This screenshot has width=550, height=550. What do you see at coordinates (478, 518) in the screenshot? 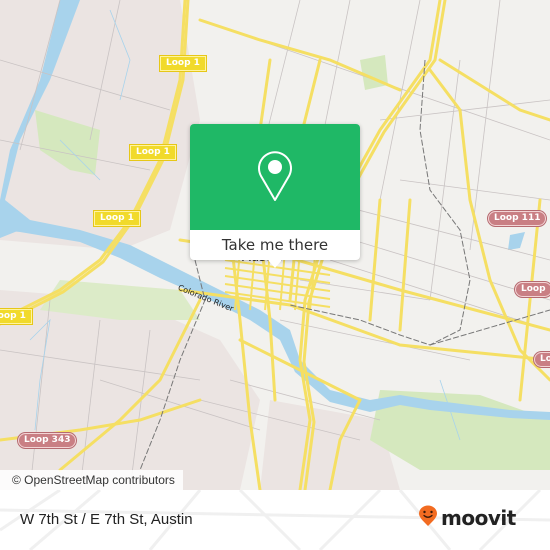
I see `moovit-wordmark: moovit` at bounding box center [478, 518].